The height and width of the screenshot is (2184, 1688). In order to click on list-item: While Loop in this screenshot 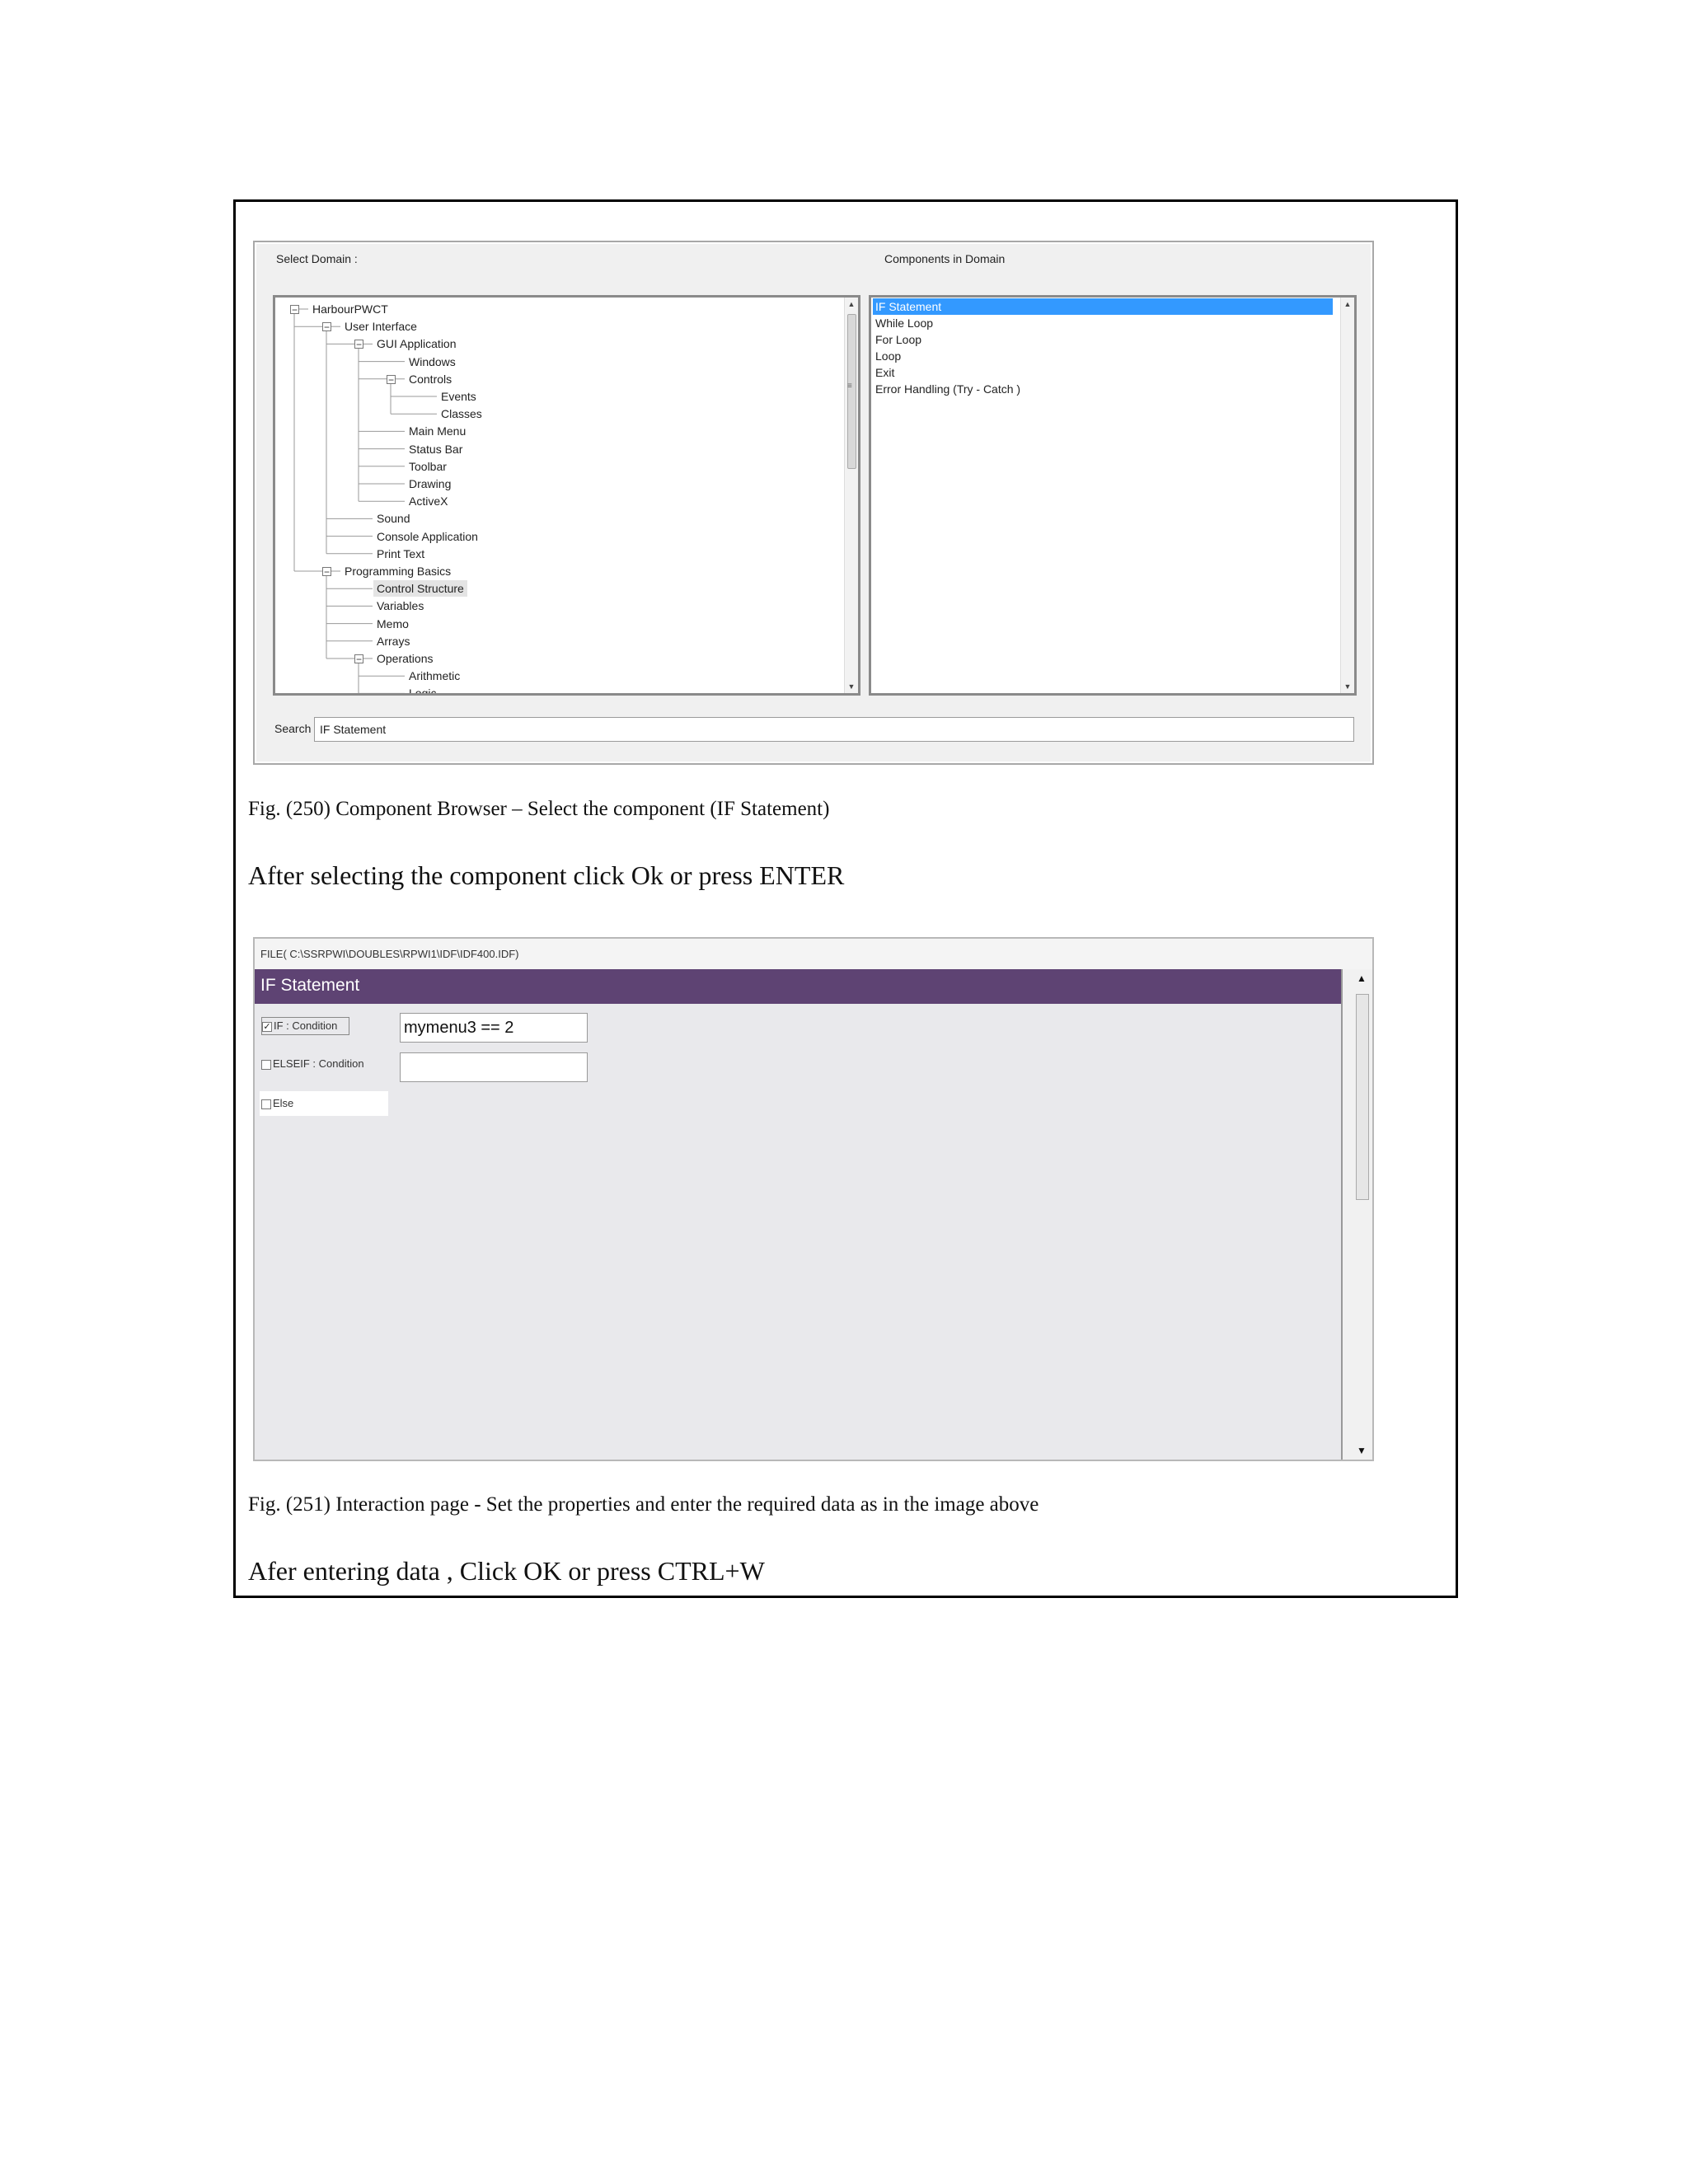, I will do `click(903, 323)`.